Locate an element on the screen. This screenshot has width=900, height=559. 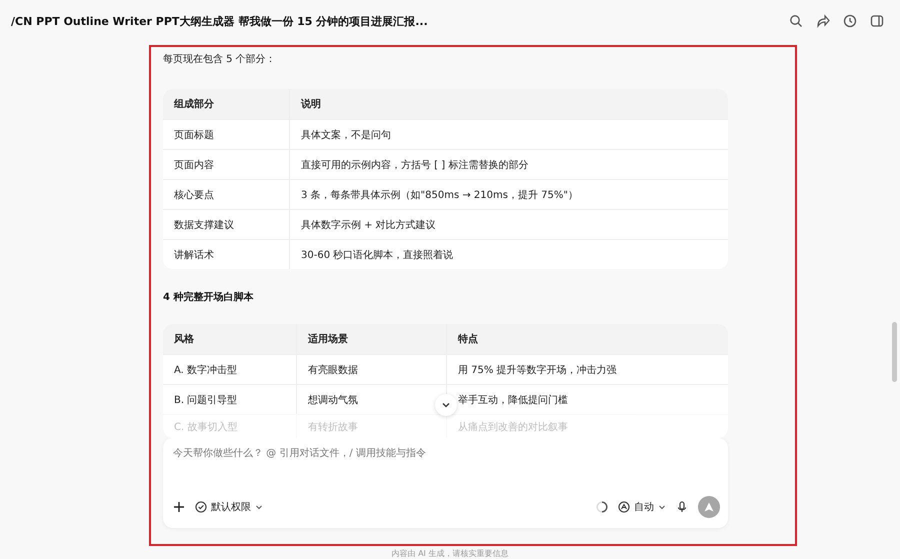
table-cell: 页面标题 is located at coordinates (226, 134).